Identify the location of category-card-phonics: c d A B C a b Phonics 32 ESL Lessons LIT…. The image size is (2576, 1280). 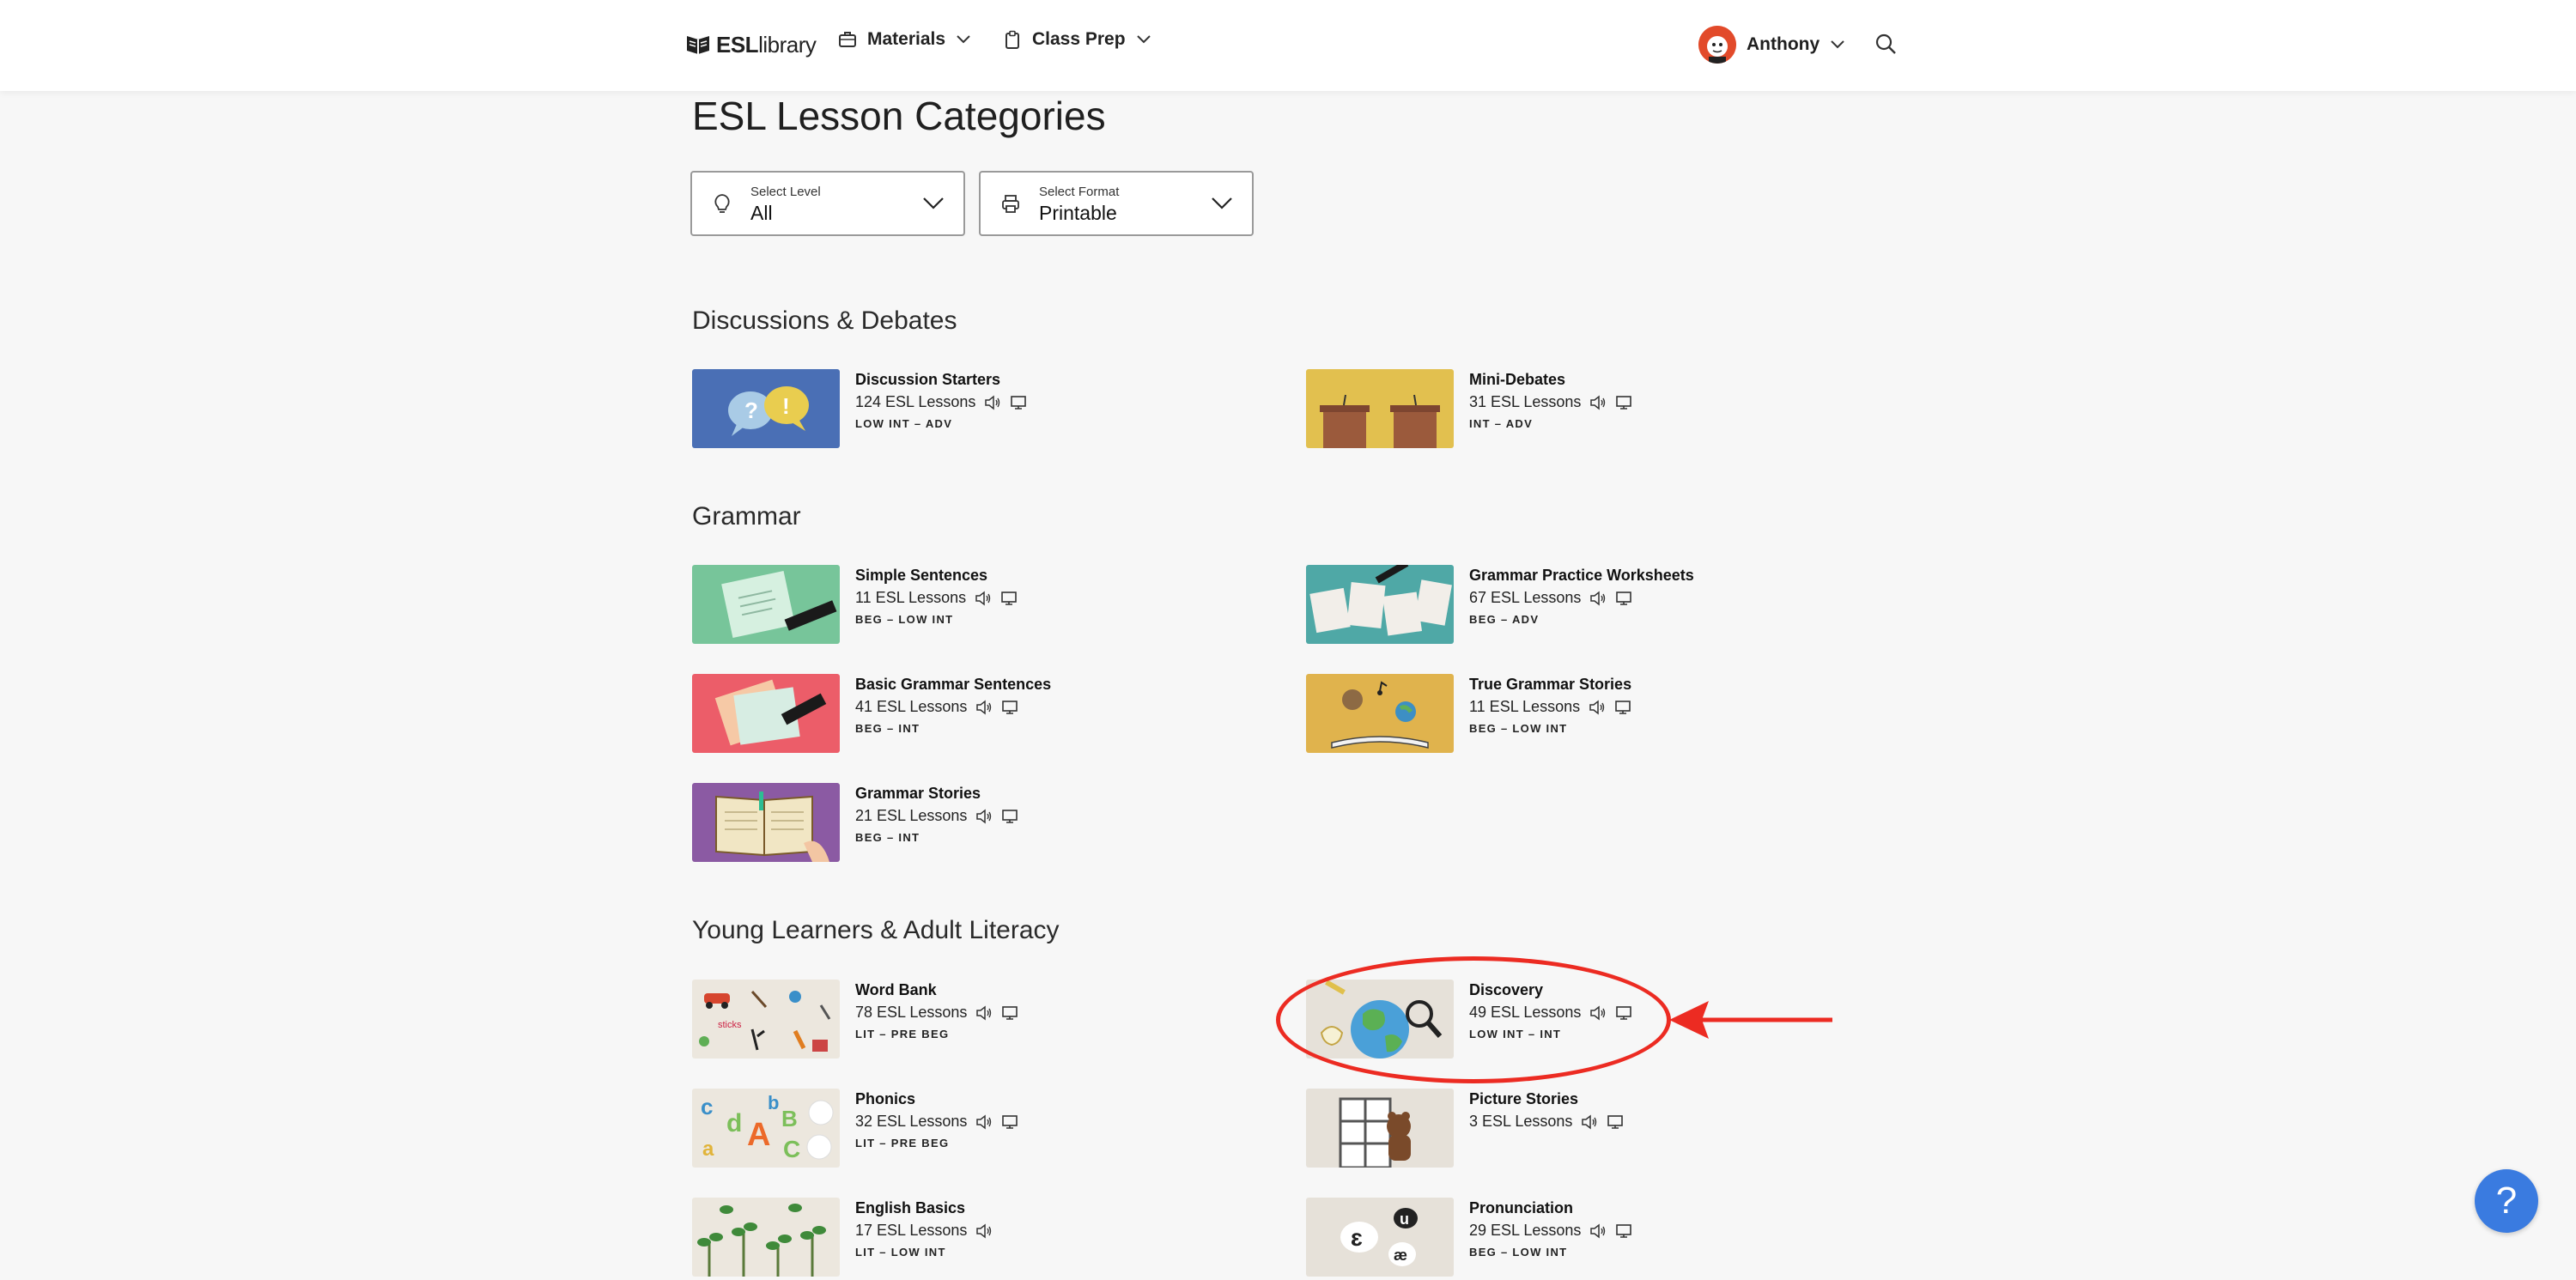
(992, 1130).